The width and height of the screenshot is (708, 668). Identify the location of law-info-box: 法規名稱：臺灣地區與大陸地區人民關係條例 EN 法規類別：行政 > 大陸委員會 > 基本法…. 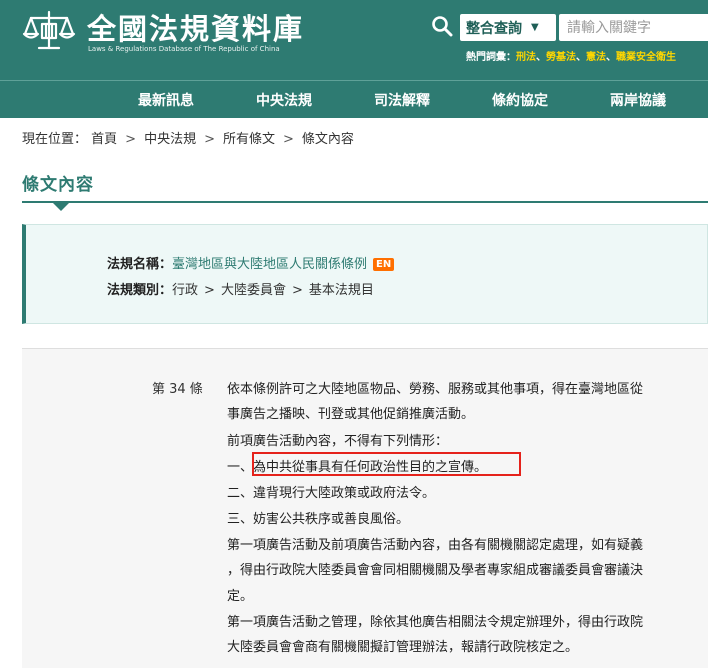
(365, 274).